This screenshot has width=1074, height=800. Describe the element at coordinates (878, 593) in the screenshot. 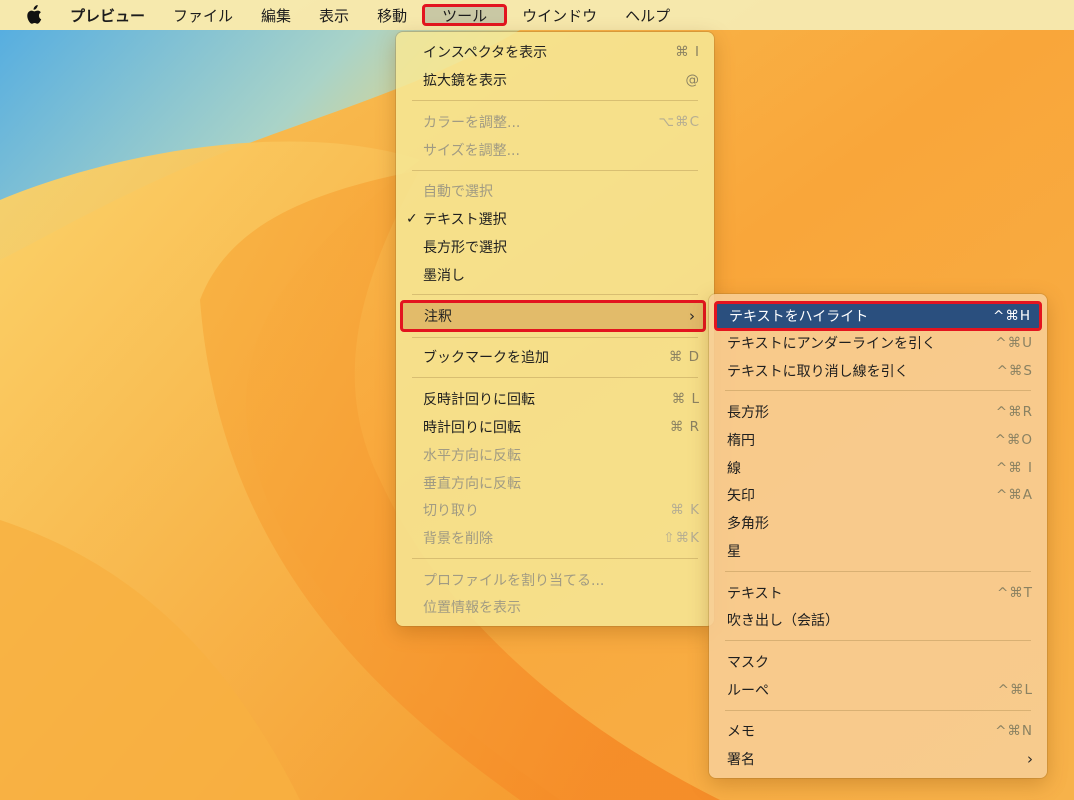

I see `submenu-item-text: テキスト ^⌘T` at that location.